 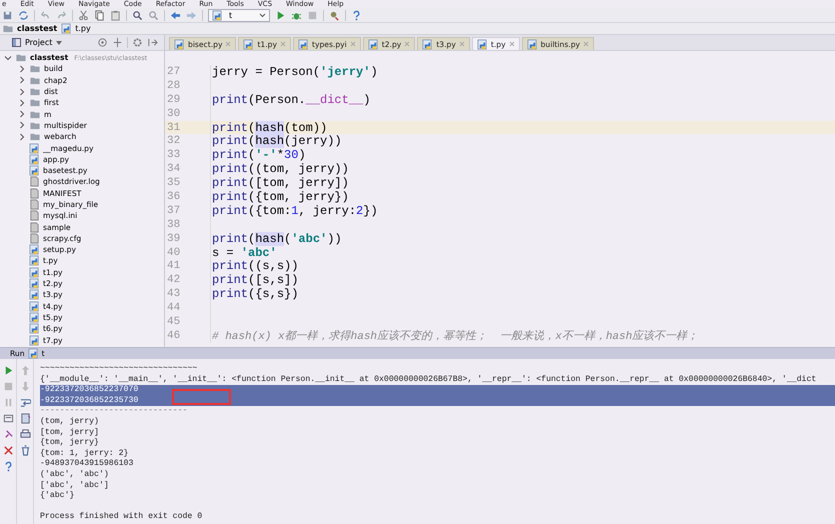 I want to click on line-number: 40, so click(x=174, y=252).